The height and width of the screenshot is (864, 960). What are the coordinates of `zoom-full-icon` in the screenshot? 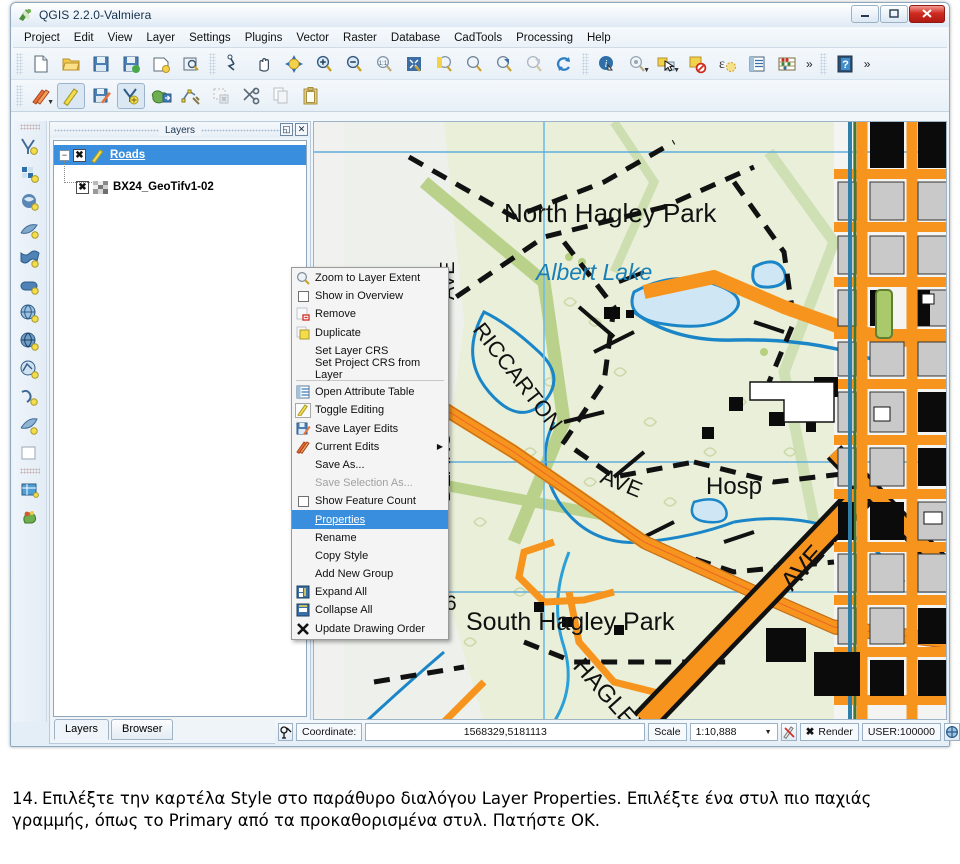 It's located at (414, 64).